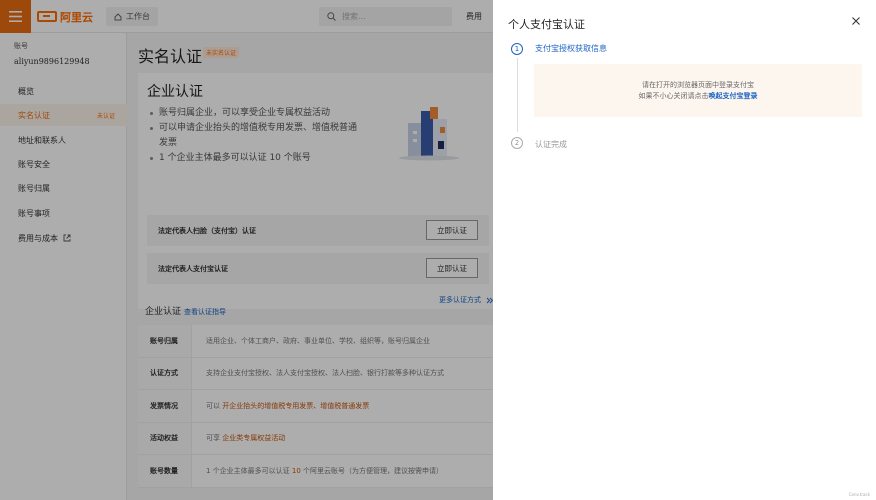 The height and width of the screenshot is (500, 876). I want to click on step-connector, so click(517, 95).